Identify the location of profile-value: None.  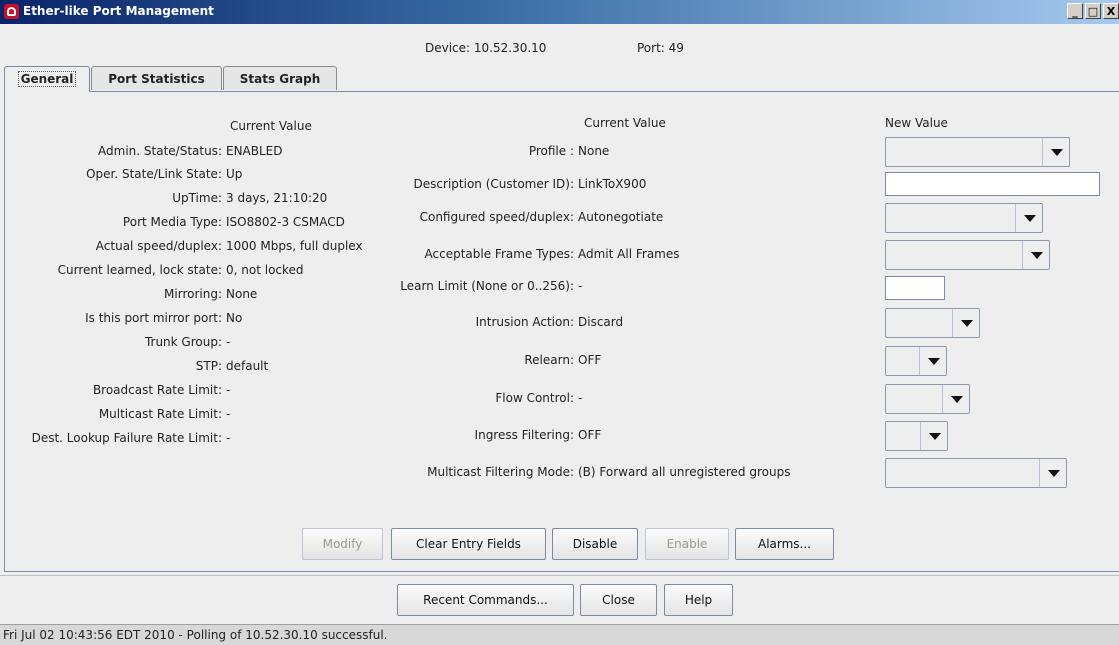
(594, 151).